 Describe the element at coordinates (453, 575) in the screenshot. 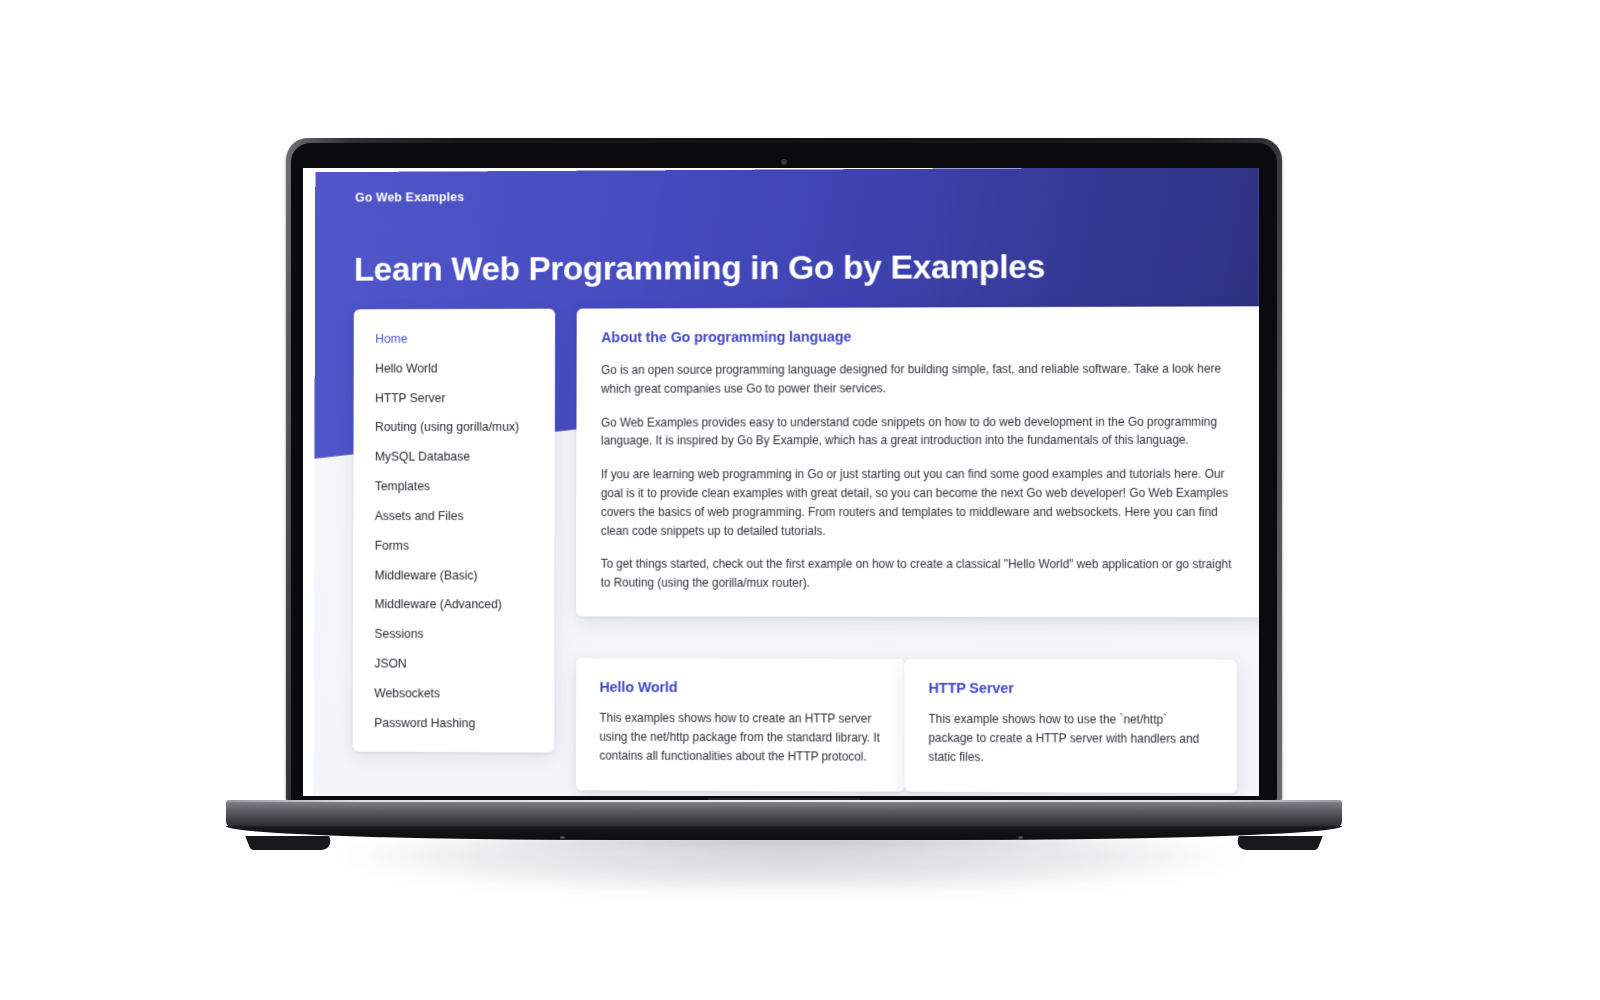

I see `sidebar-item-middleware-basic: Middleware (Basic)` at that location.